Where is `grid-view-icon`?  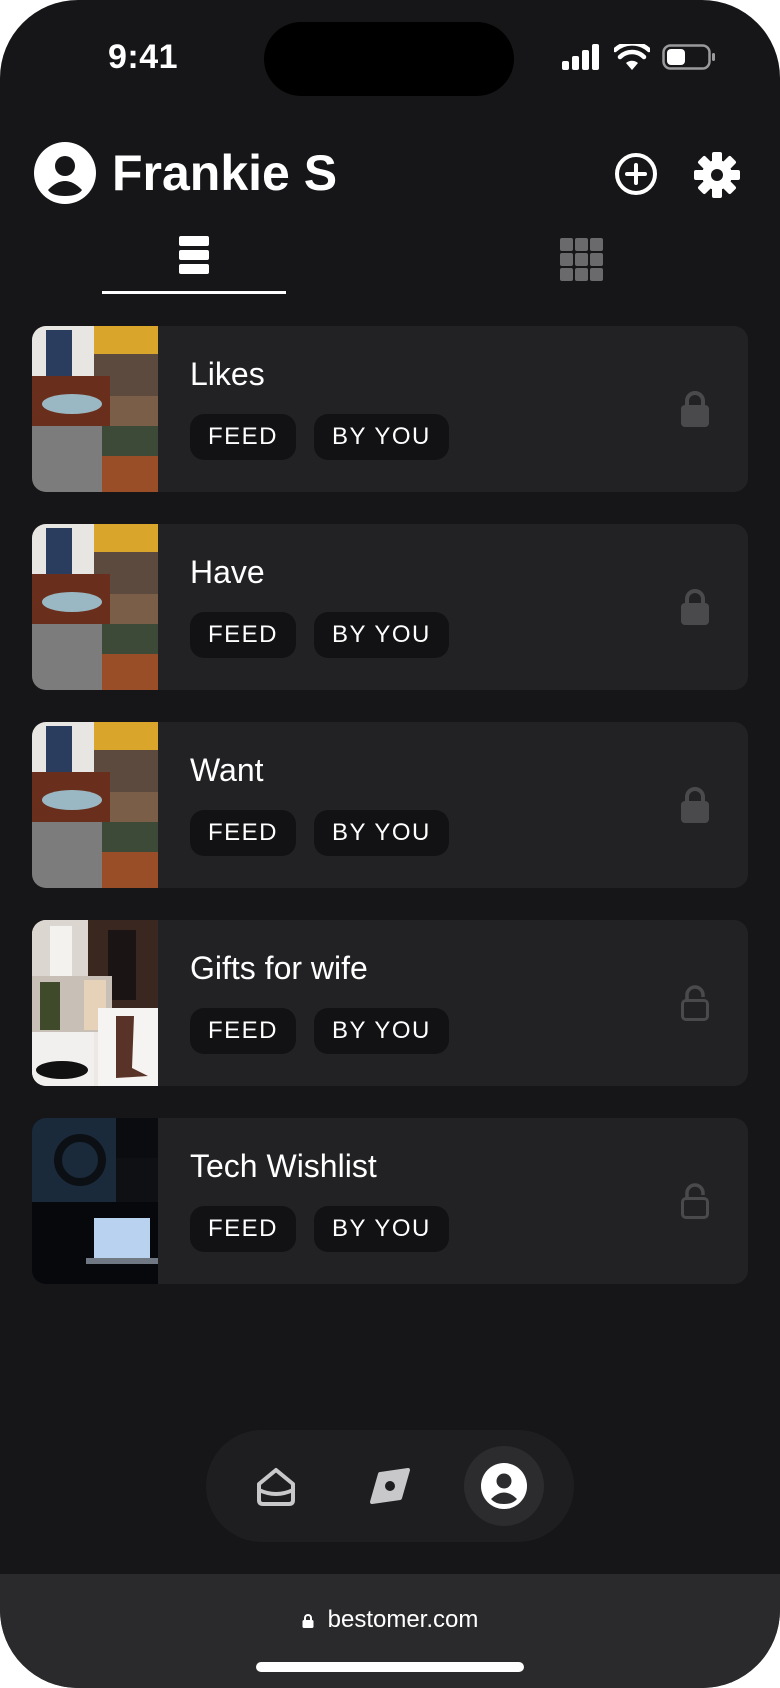
grid-view-icon is located at coordinates (582, 260).